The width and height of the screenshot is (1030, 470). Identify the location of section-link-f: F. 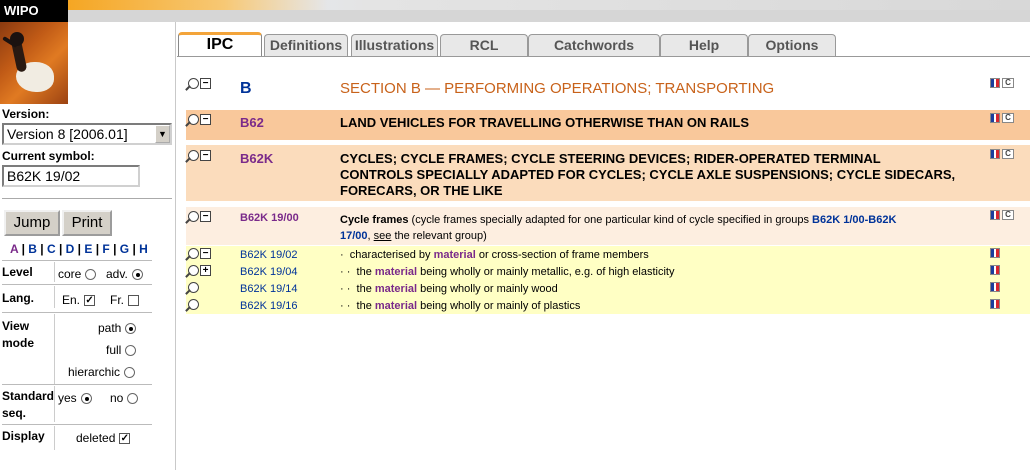
(105, 249).